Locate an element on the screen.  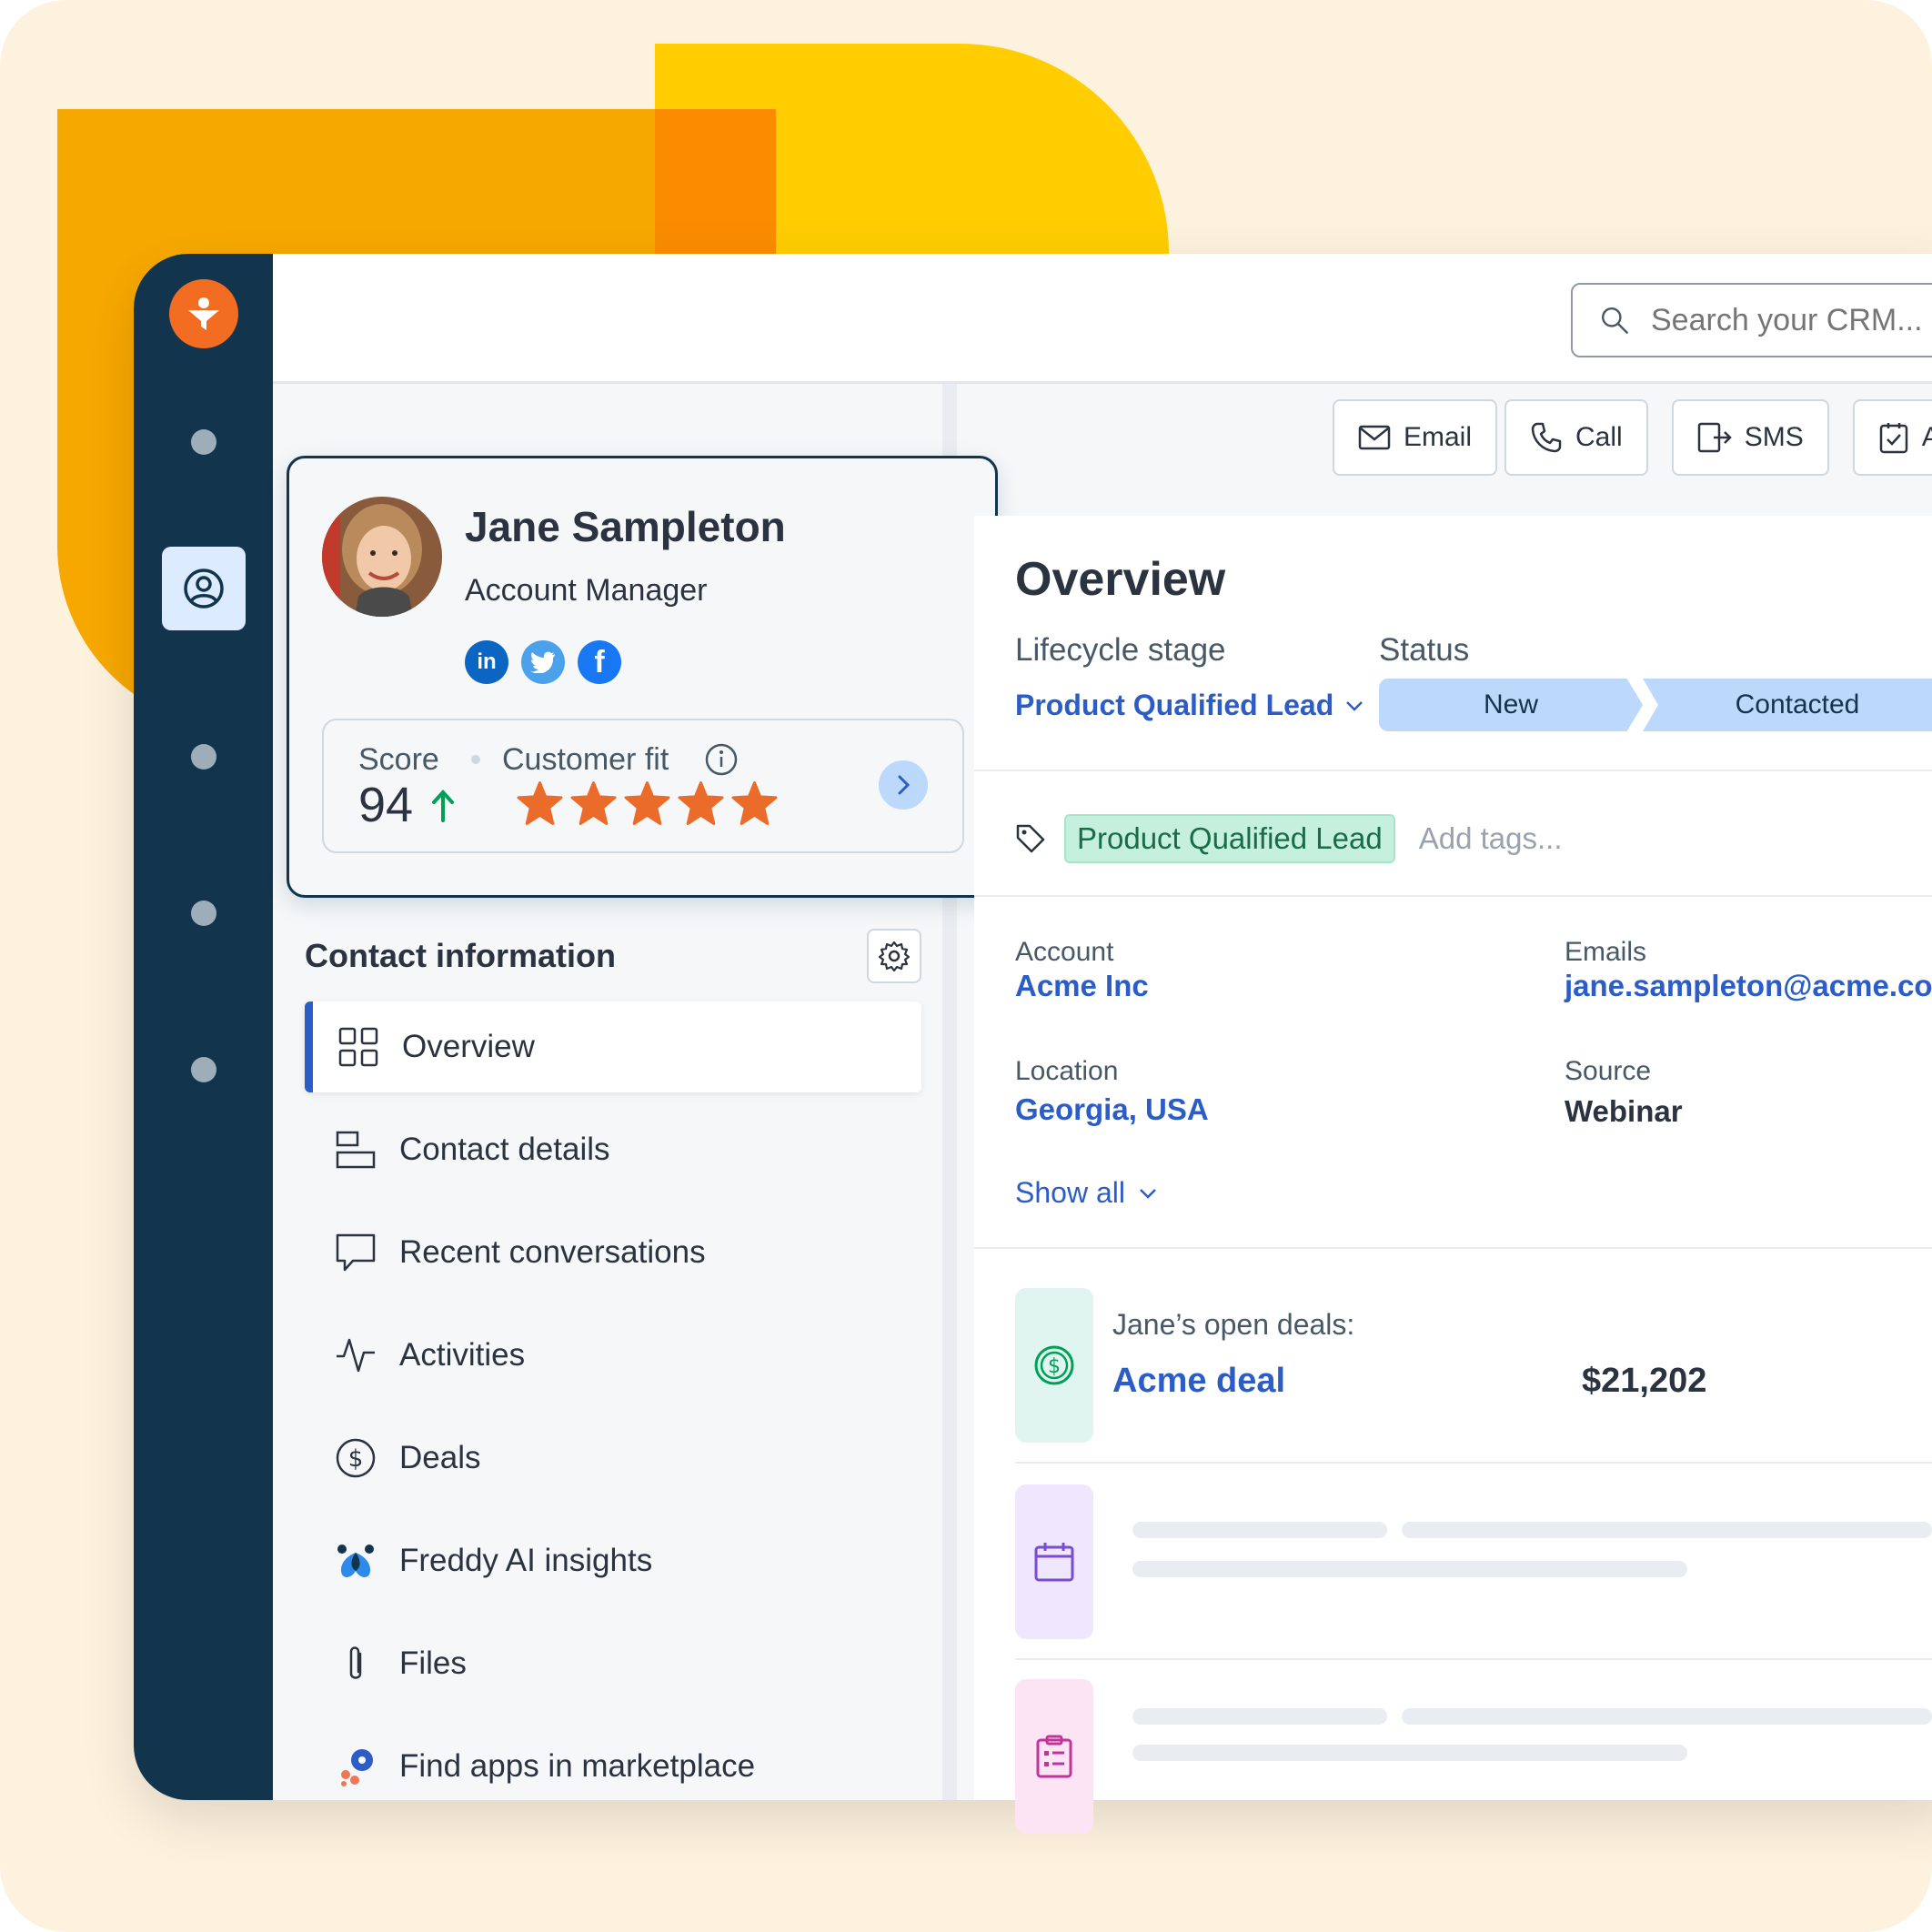
status-step-new: New is located at coordinates (1511, 705).